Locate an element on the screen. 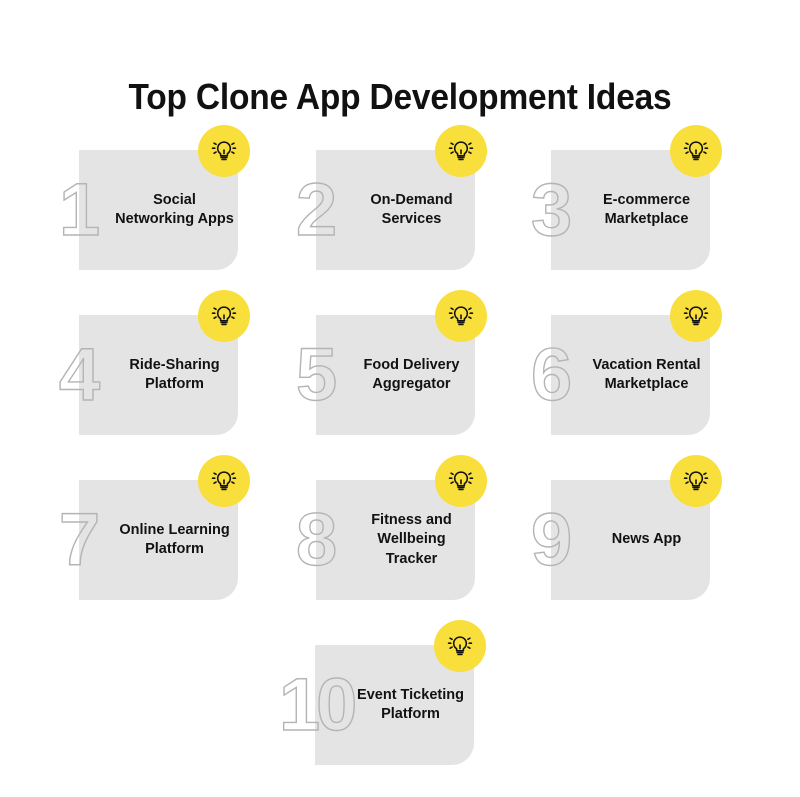  card-number: 4 is located at coordinates (79, 374).